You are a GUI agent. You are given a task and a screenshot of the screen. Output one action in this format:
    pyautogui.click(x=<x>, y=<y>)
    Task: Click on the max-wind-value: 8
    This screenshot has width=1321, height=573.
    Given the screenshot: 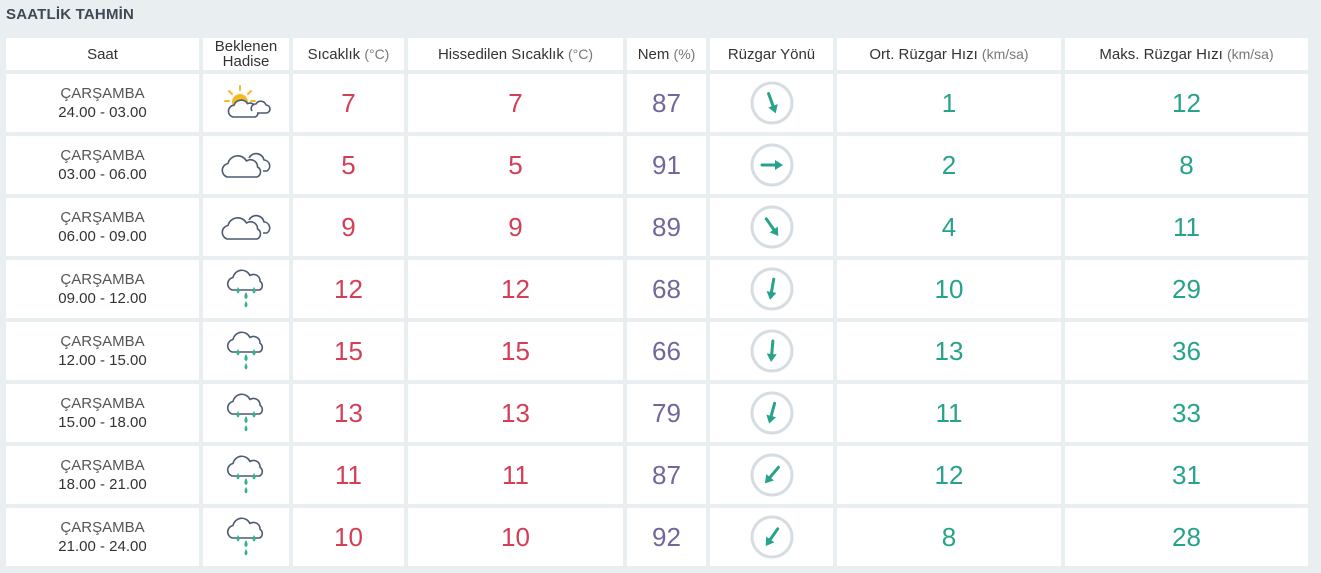 What is the action you would take?
    pyautogui.click(x=1186, y=164)
    